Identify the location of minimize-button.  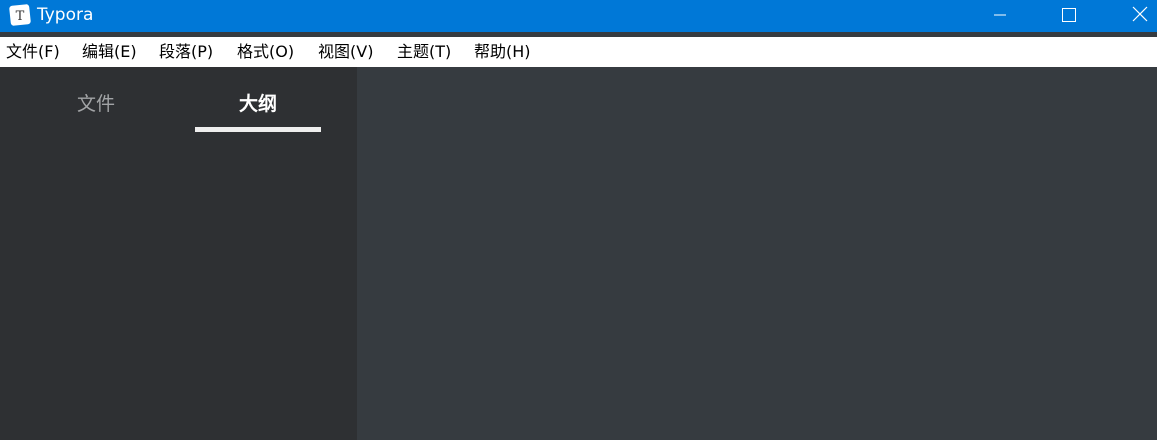
(1000, 16).